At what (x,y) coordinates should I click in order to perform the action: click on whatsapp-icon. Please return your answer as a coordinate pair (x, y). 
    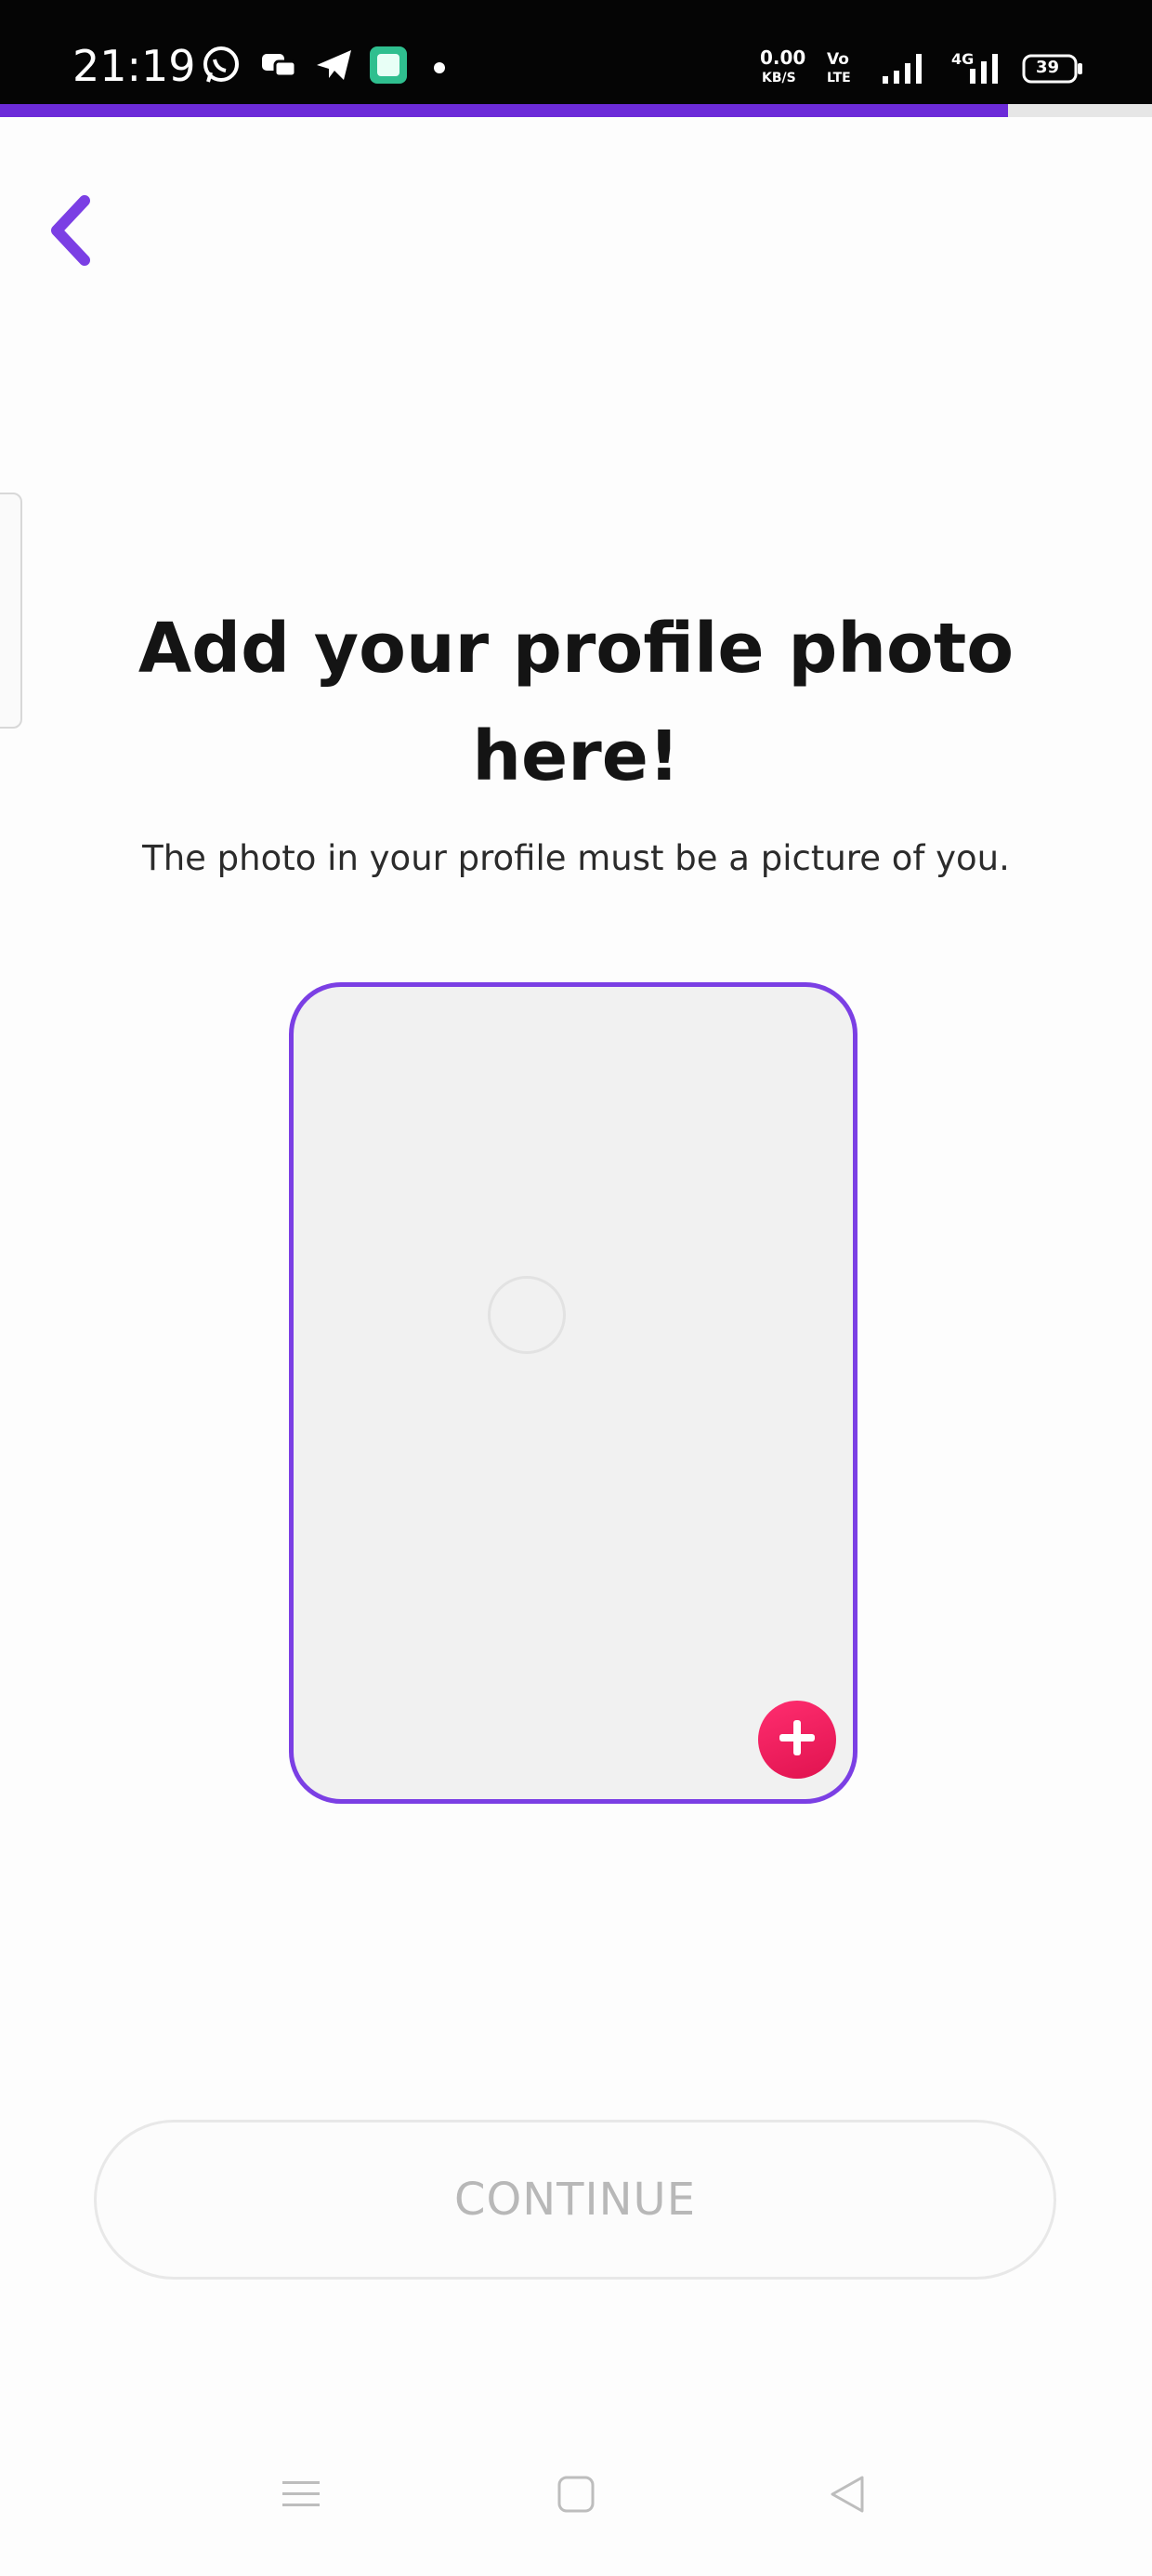
    Looking at the image, I should click on (221, 67).